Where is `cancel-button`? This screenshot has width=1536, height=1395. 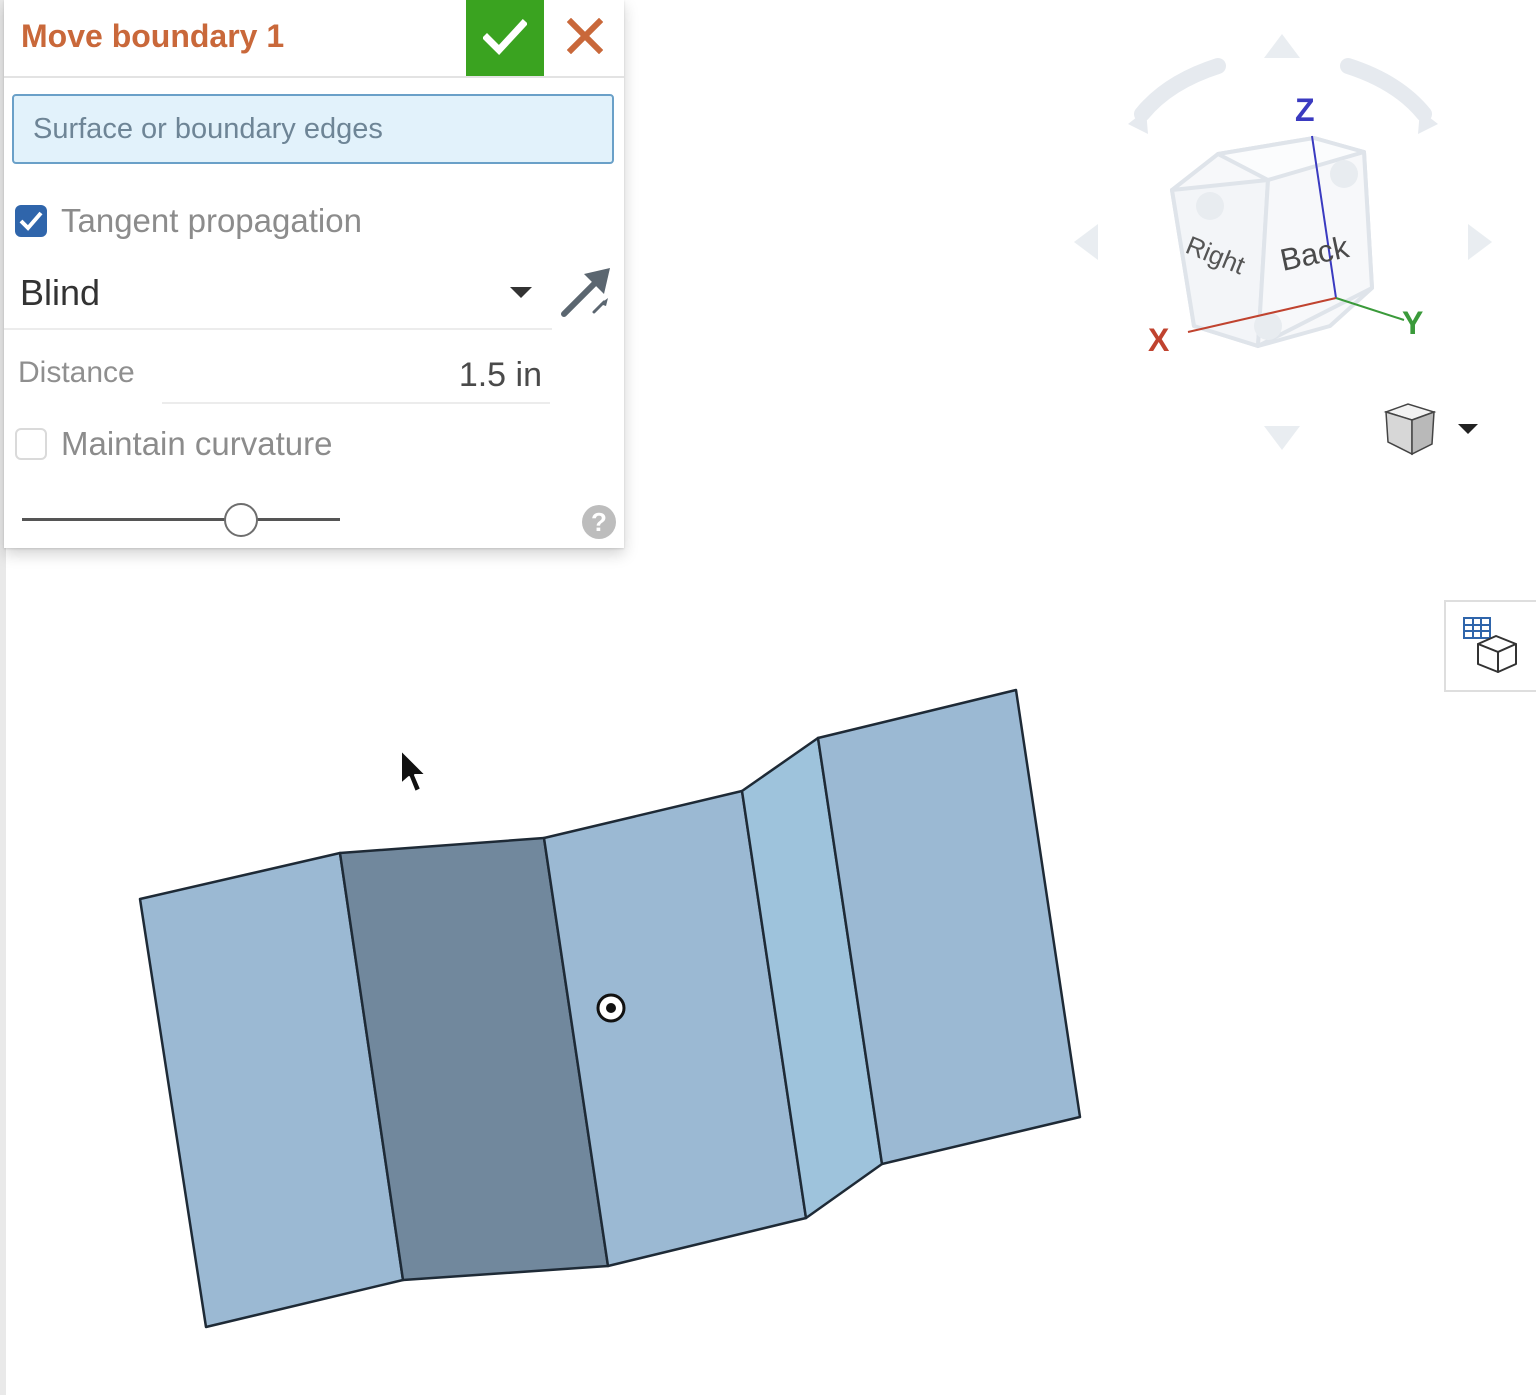
cancel-button is located at coordinates (585, 38).